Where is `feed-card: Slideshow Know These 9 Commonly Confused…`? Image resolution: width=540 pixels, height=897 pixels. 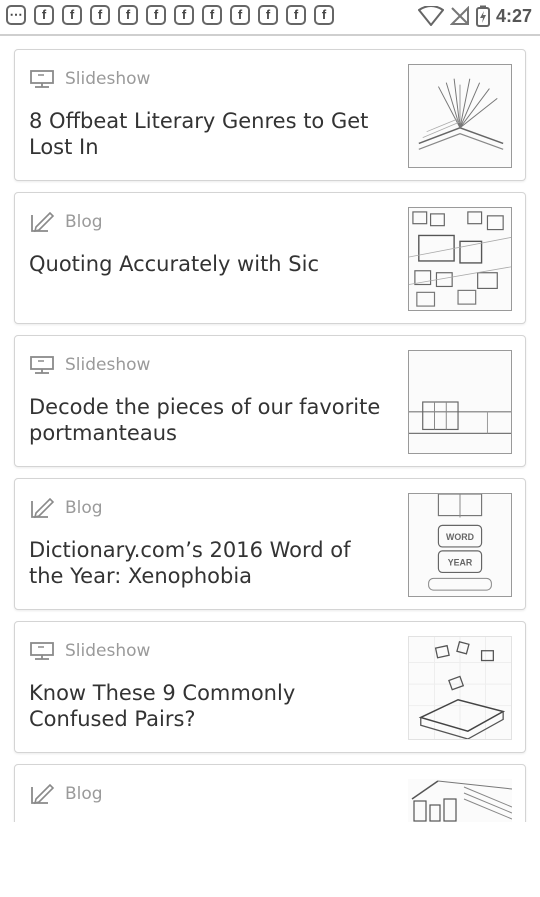
feed-card: Slideshow Know These 9 Commonly Confused… is located at coordinates (270, 687).